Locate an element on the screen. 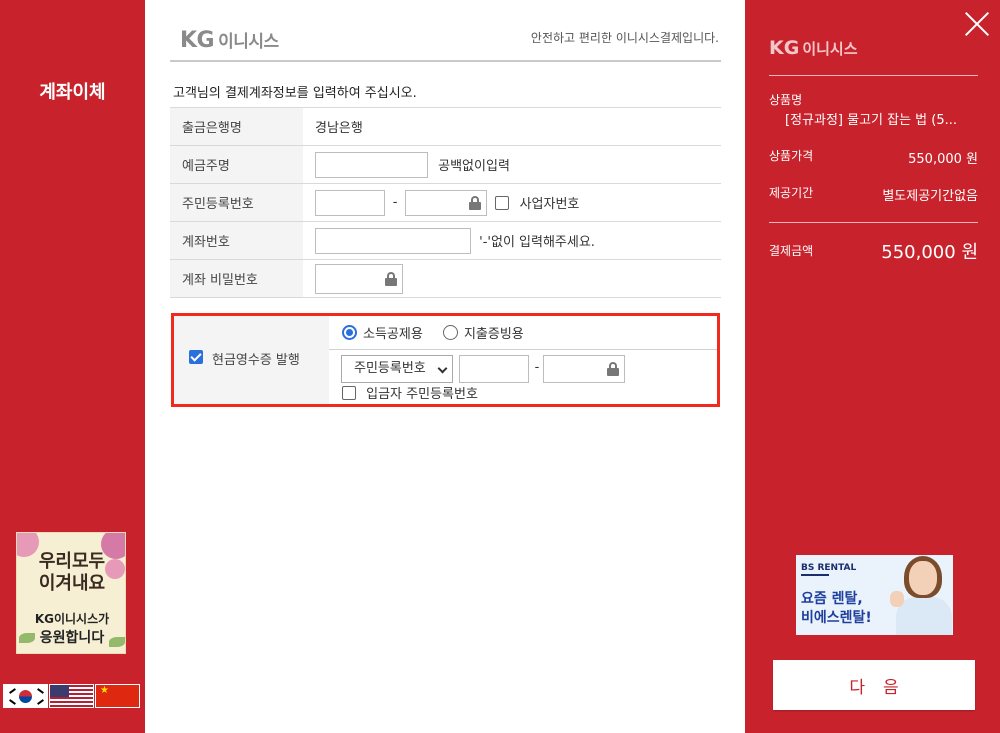 Image resolution: width=1000 pixels, height=733 pixels. kg-cheer-banner: 우리모두 이겨내요 KG이니시스가 응원합니다 is located at coordinates (71, 593).